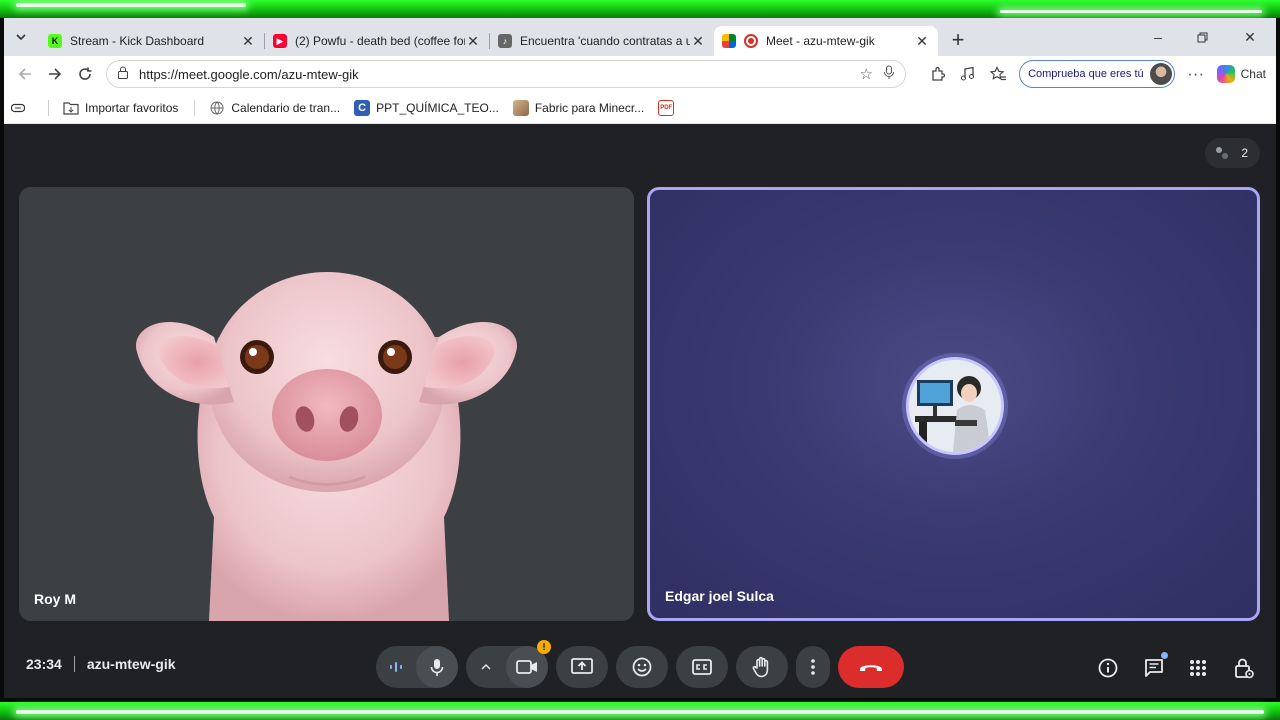 Image resolution: width=1280 pixels, height=720 pixels. I want to click on extensions-icon, so click(938, 74).